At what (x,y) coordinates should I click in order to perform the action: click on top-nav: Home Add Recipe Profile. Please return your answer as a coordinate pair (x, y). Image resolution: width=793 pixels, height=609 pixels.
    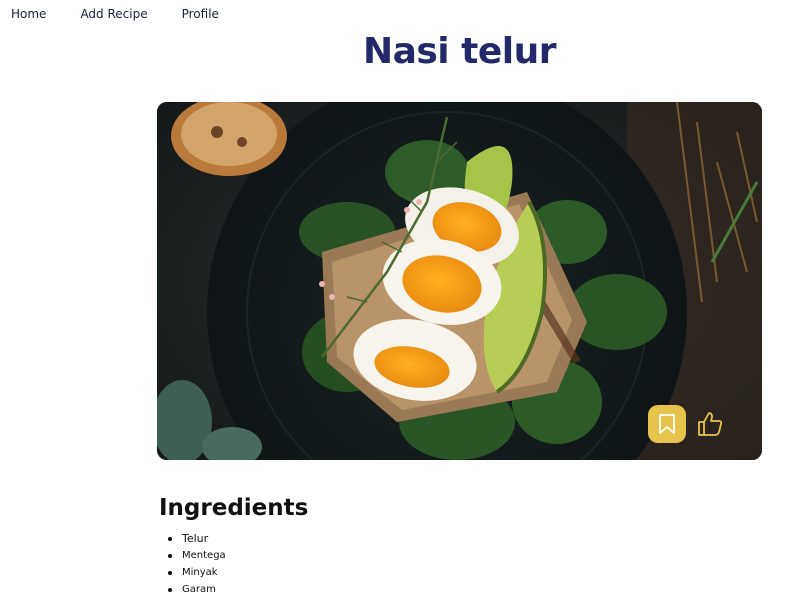
    Looking at the image, I should click on (132, 14).